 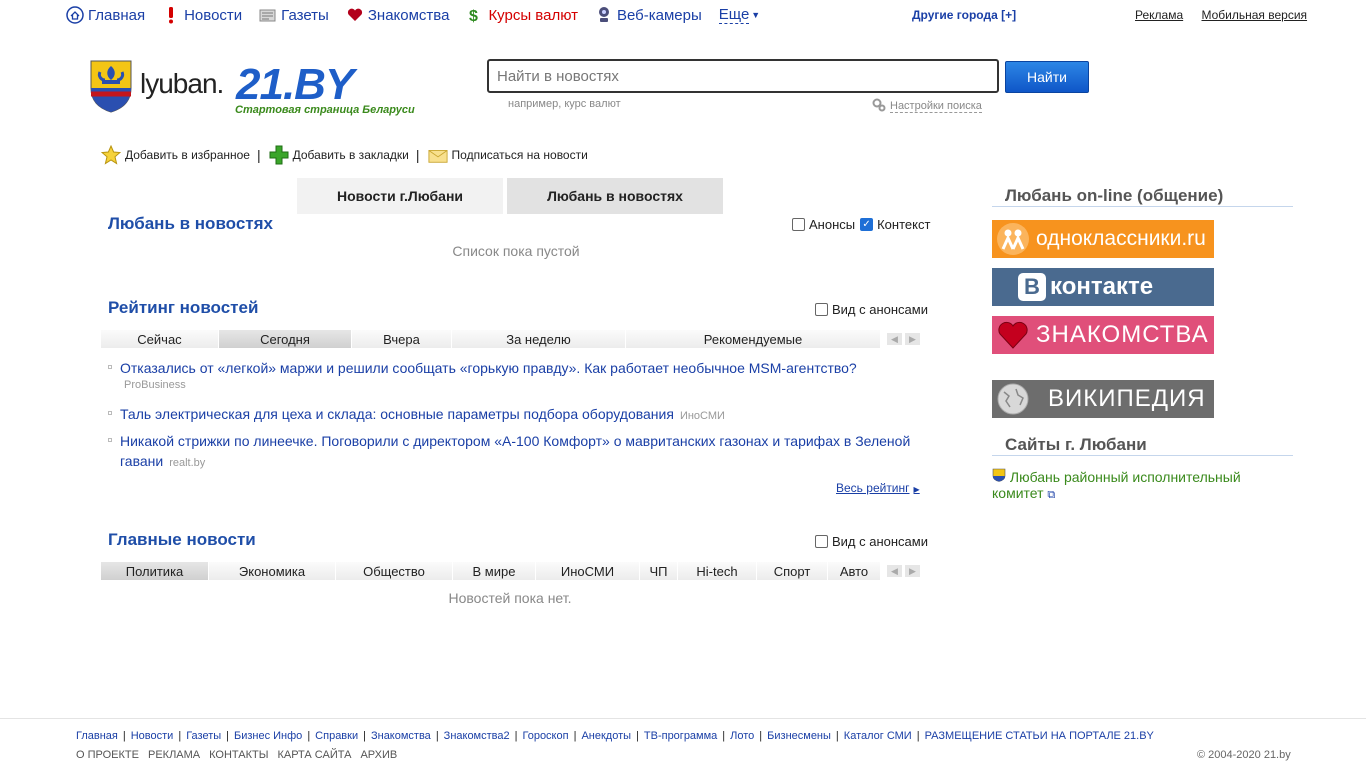 I want to click on tab-today: Сегодня, so click(x=285, y=339).